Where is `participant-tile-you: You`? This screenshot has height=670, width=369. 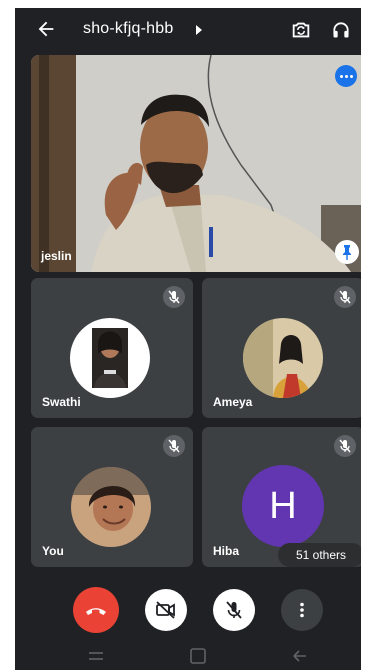 participant-tile-you: You is located at coordinates (112, 497).